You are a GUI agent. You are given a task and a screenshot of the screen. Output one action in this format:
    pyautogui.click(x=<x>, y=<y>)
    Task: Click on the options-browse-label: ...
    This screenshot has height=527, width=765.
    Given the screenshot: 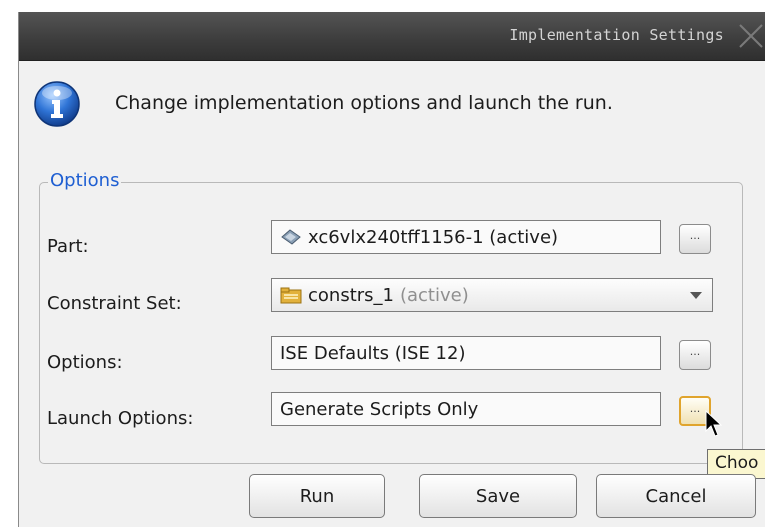 What is the action you would take?
    pyautogui.click(x=695, y=351)
    